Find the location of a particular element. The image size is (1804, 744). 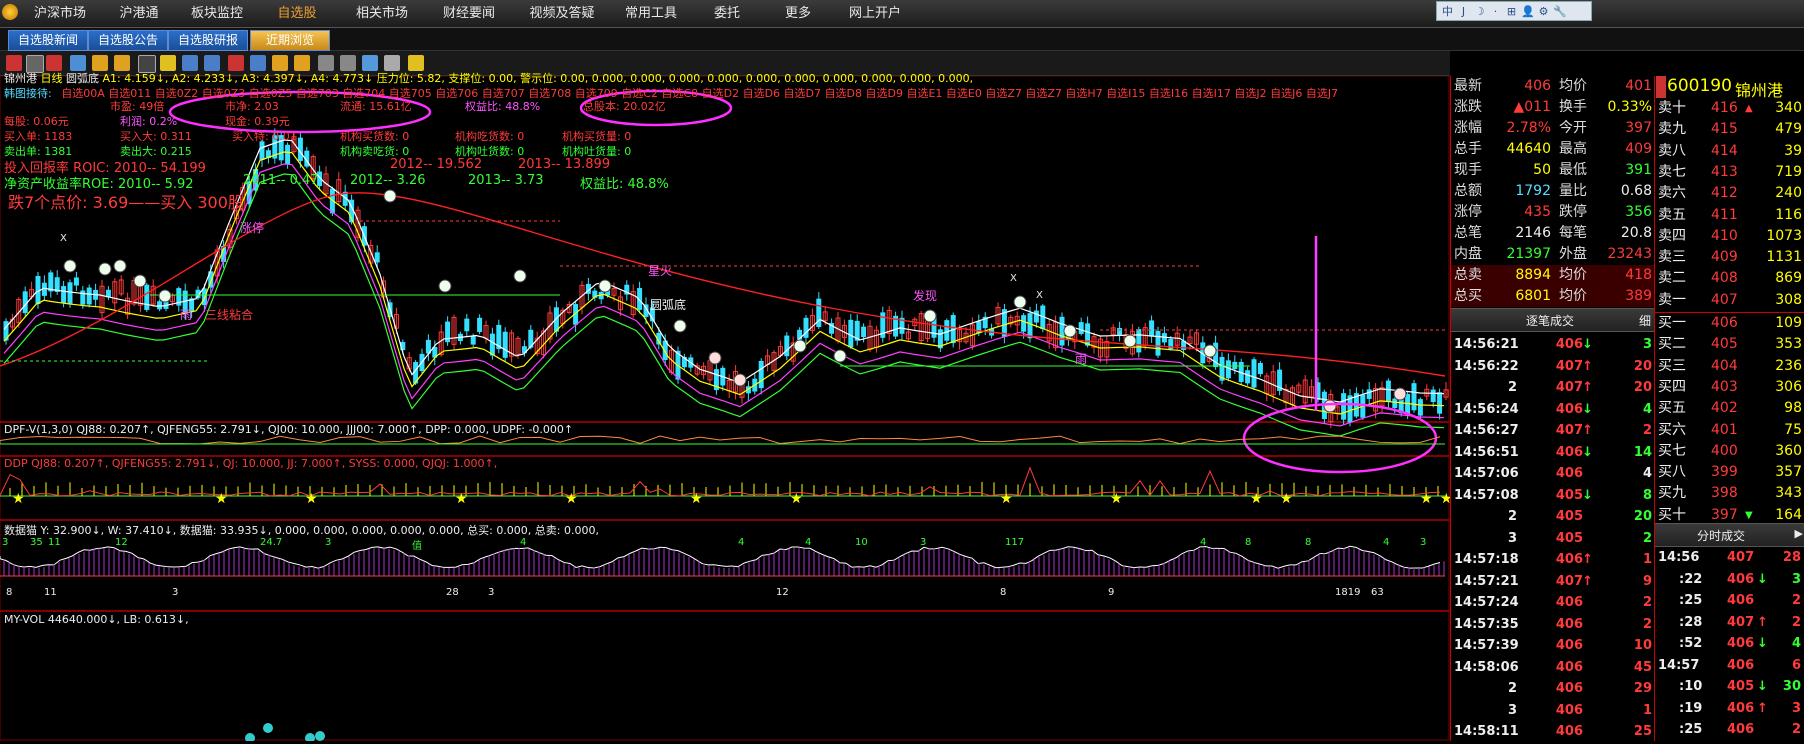

tick-title: 逐笔成交 is located at coordinates (1550, 320).